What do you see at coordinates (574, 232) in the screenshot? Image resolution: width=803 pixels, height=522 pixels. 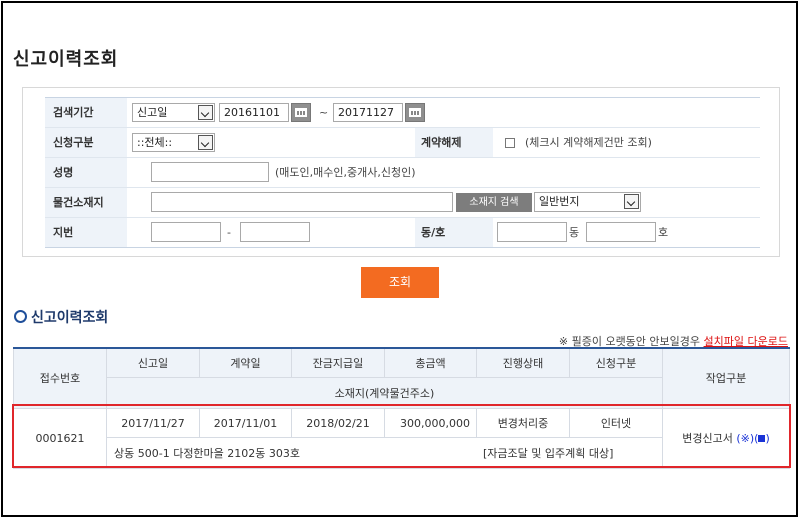 I see `dong-suffix: 동` at bounding box center [574, 232].